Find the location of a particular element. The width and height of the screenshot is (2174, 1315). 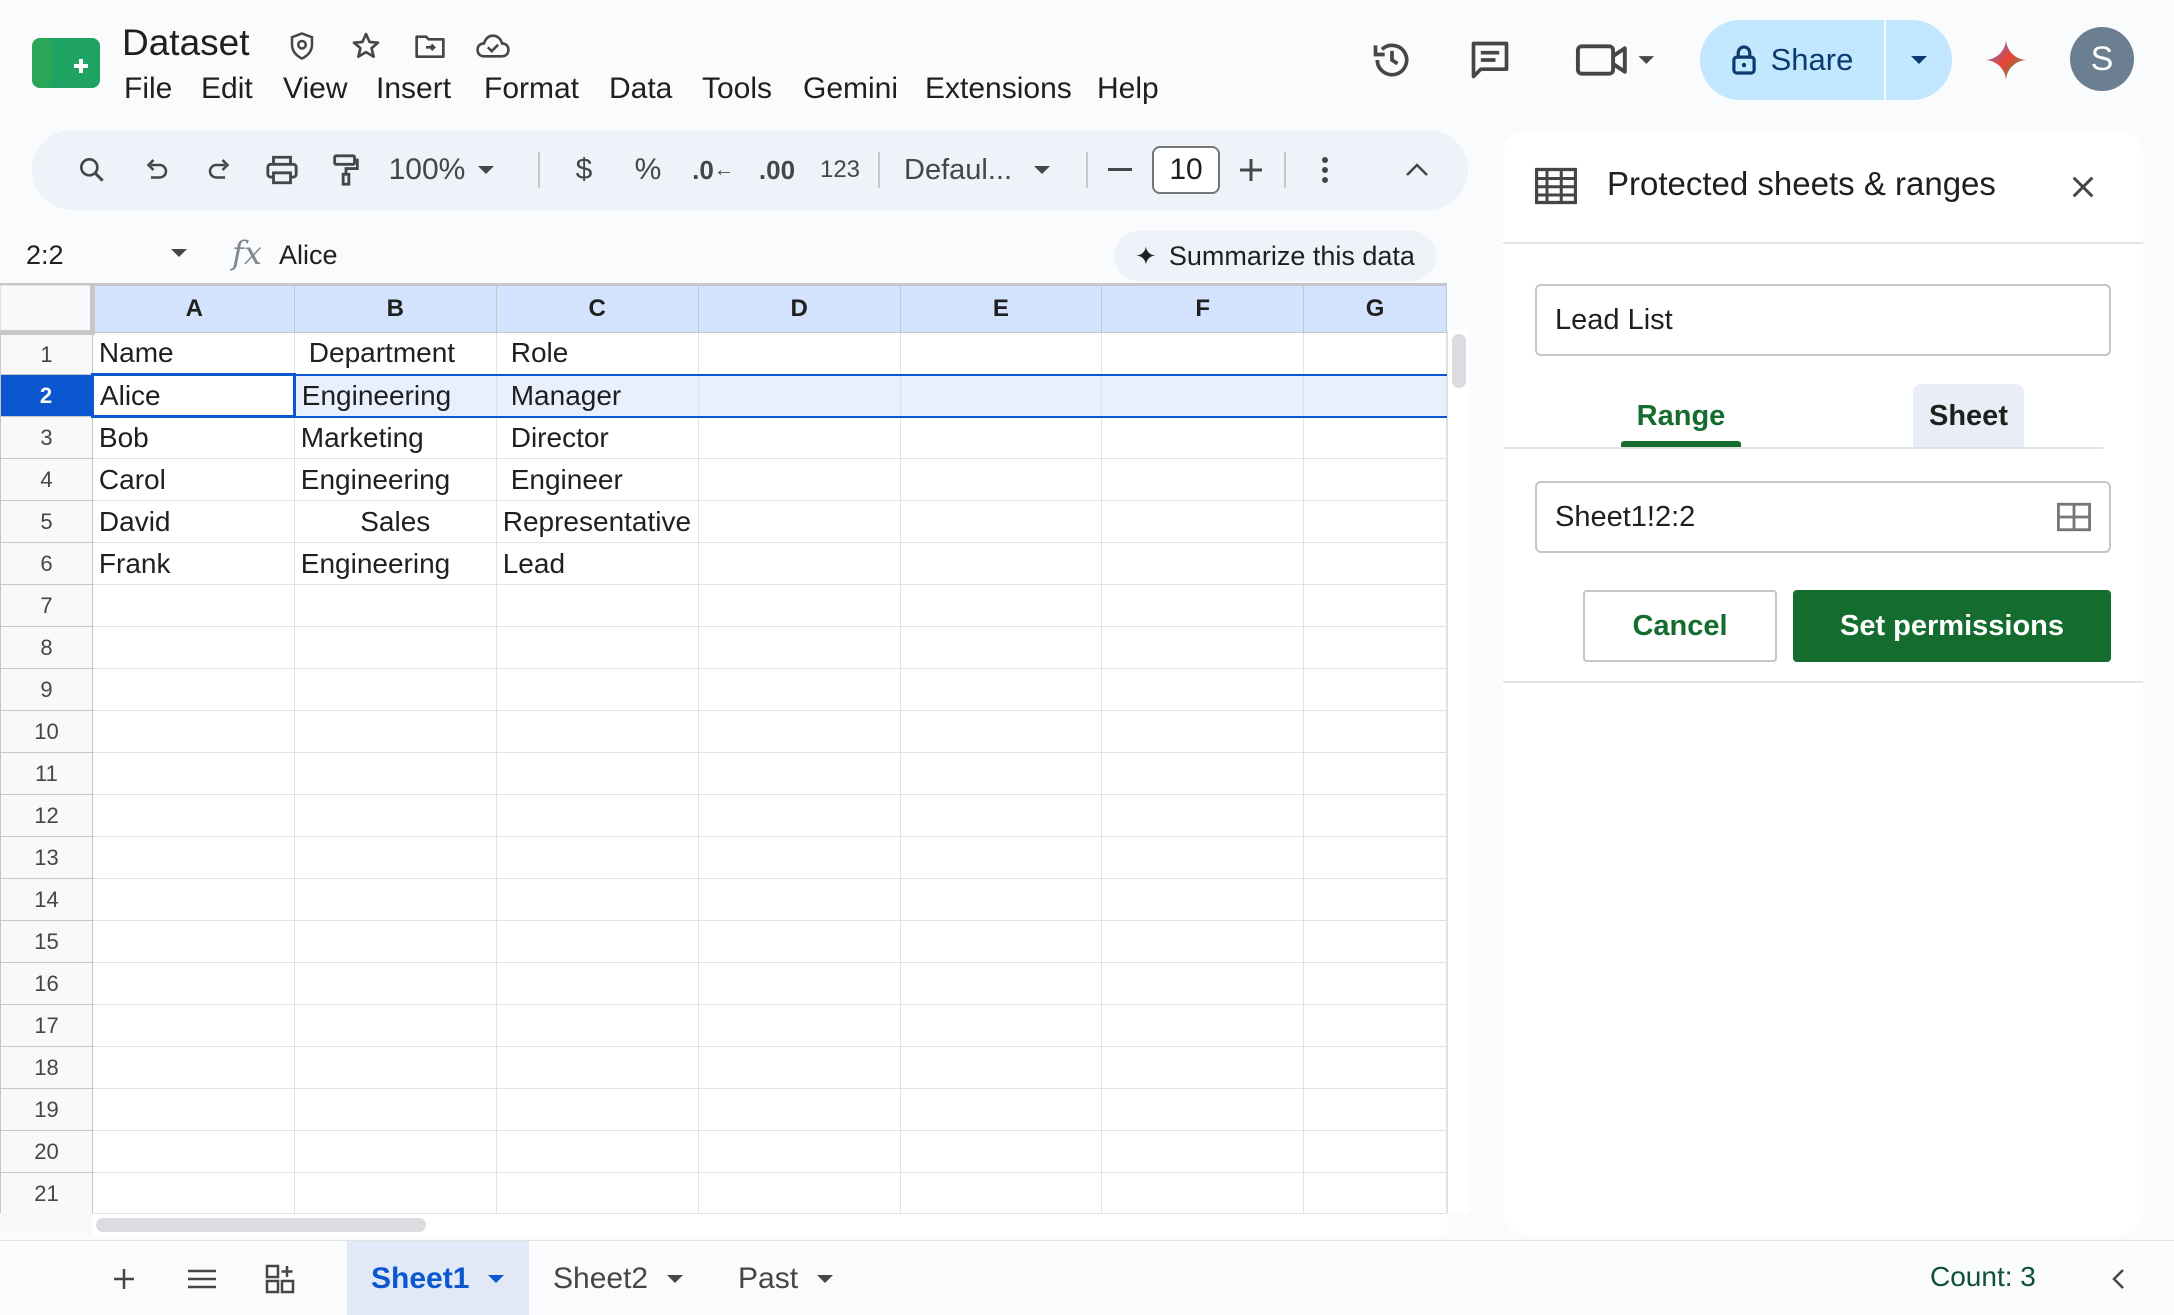

table-row: 3 Bob Marketing Director is located at coordinates (723, 437).